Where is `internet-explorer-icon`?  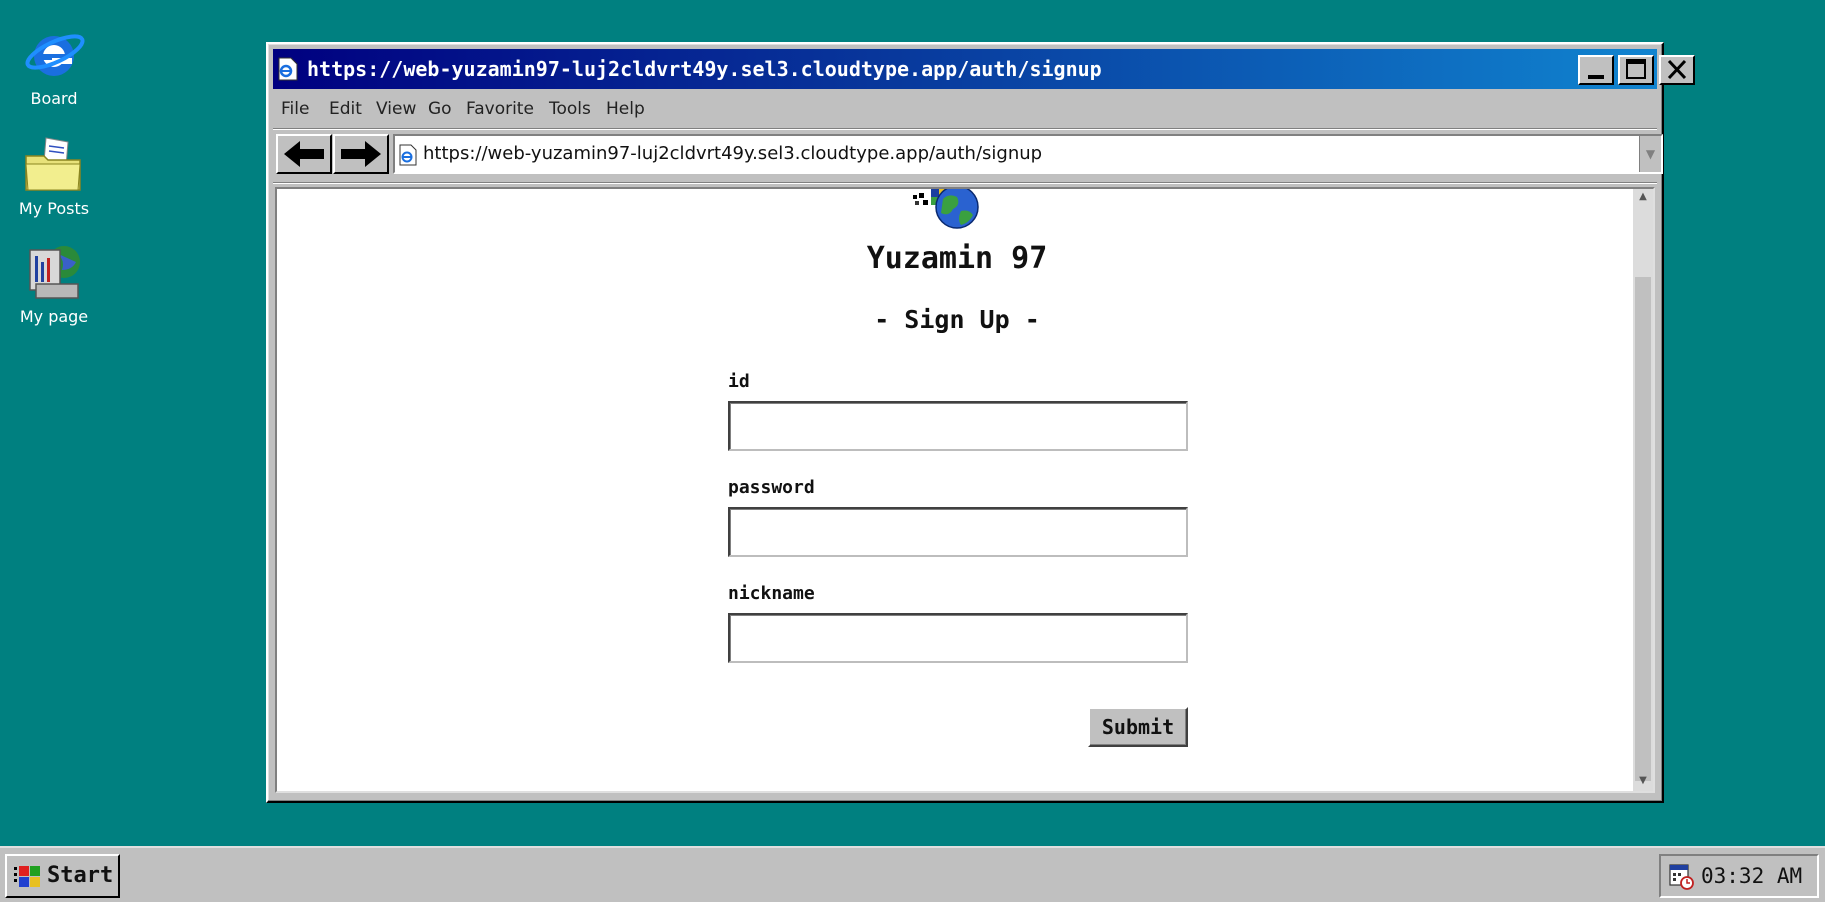 internet-explorer-icon is located at coordinates (54, 54).